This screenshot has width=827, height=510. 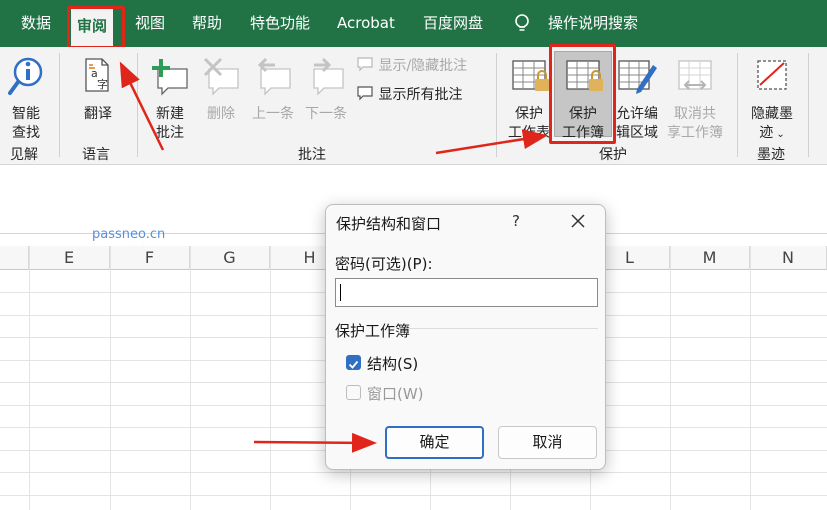 What do you see at coordinates (102, 84) in the screenshot?
I see `svg-text: 字` at bounding box center [102, 84].